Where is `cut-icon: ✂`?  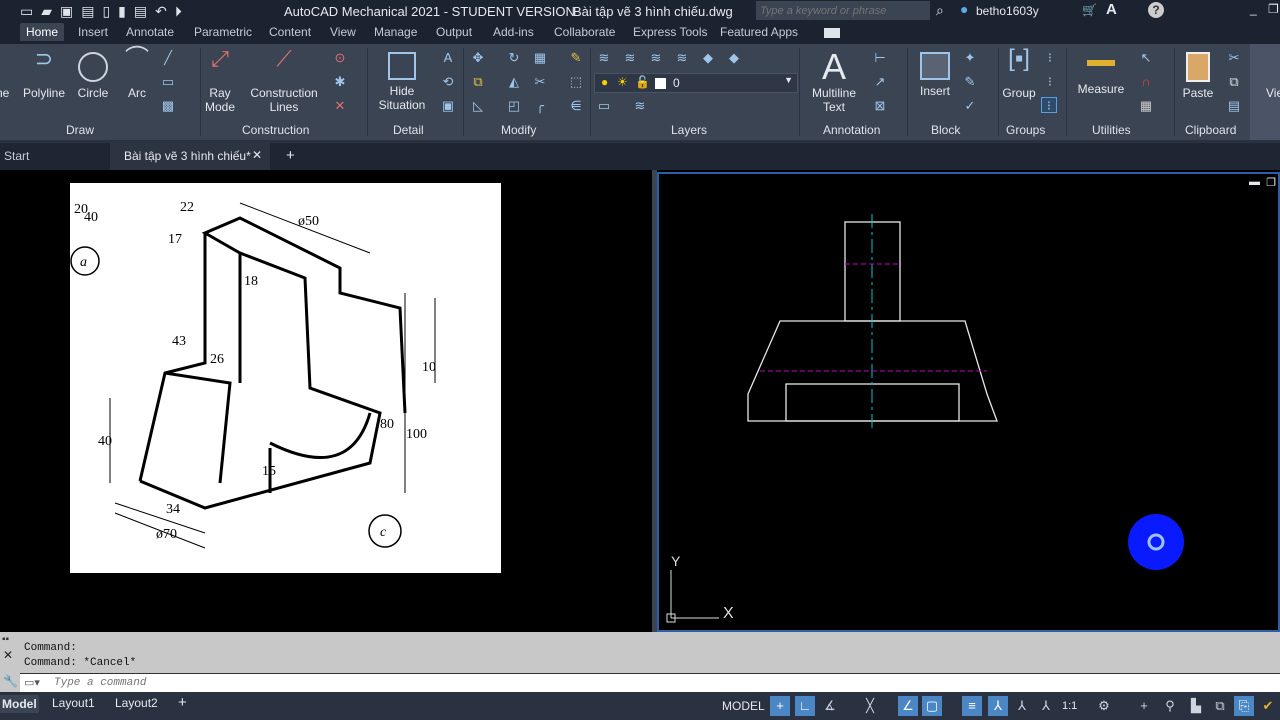
cut-icon: ✂ is located at coordinates (1234, 58).